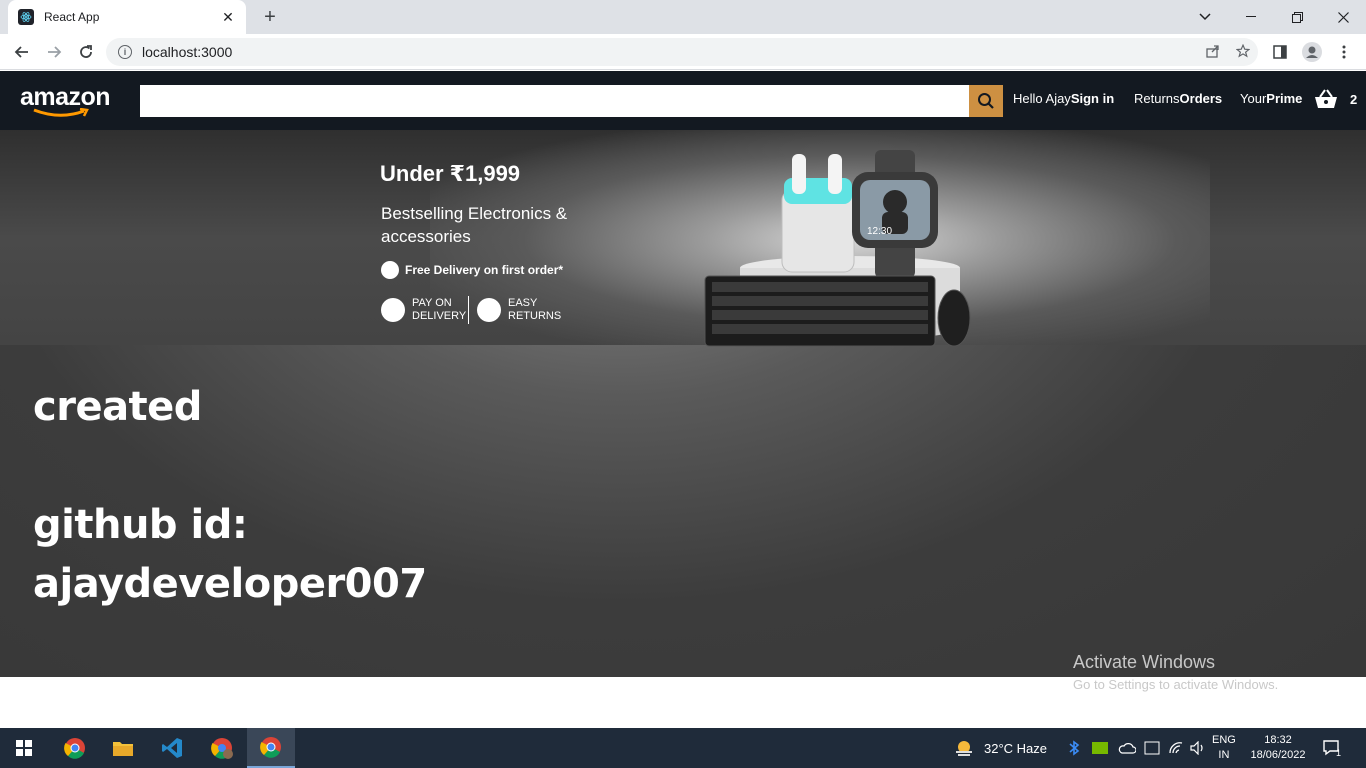  What do you see at coordinates (140, 525) in the screenshot?
I see `github-label: github id:` at bounding box center [140, 525].